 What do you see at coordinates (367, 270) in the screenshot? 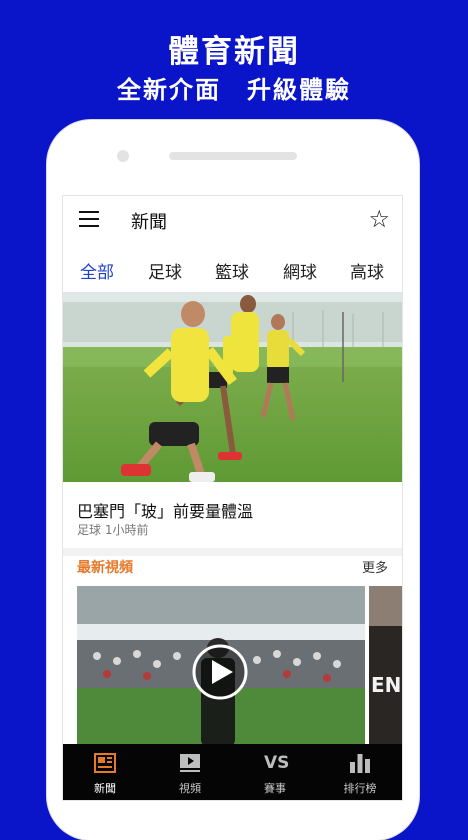
I see `tab-golf: 高球` at bounding box center [367, 270].